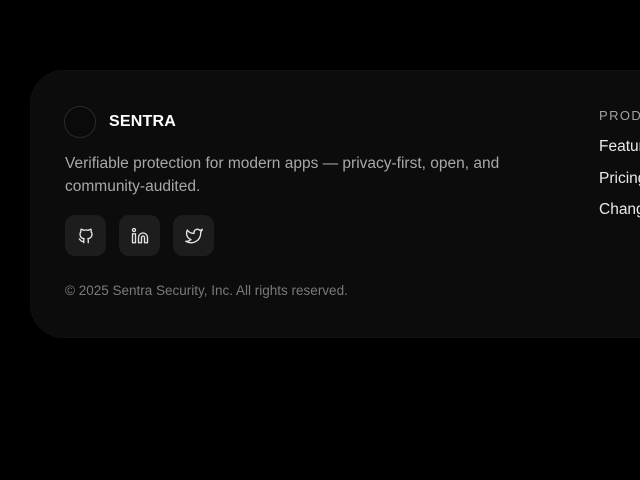  Describe the element at coordinates (619, 210) in the screenshot. I see `footer-link-changelog: Changelog` at that location.